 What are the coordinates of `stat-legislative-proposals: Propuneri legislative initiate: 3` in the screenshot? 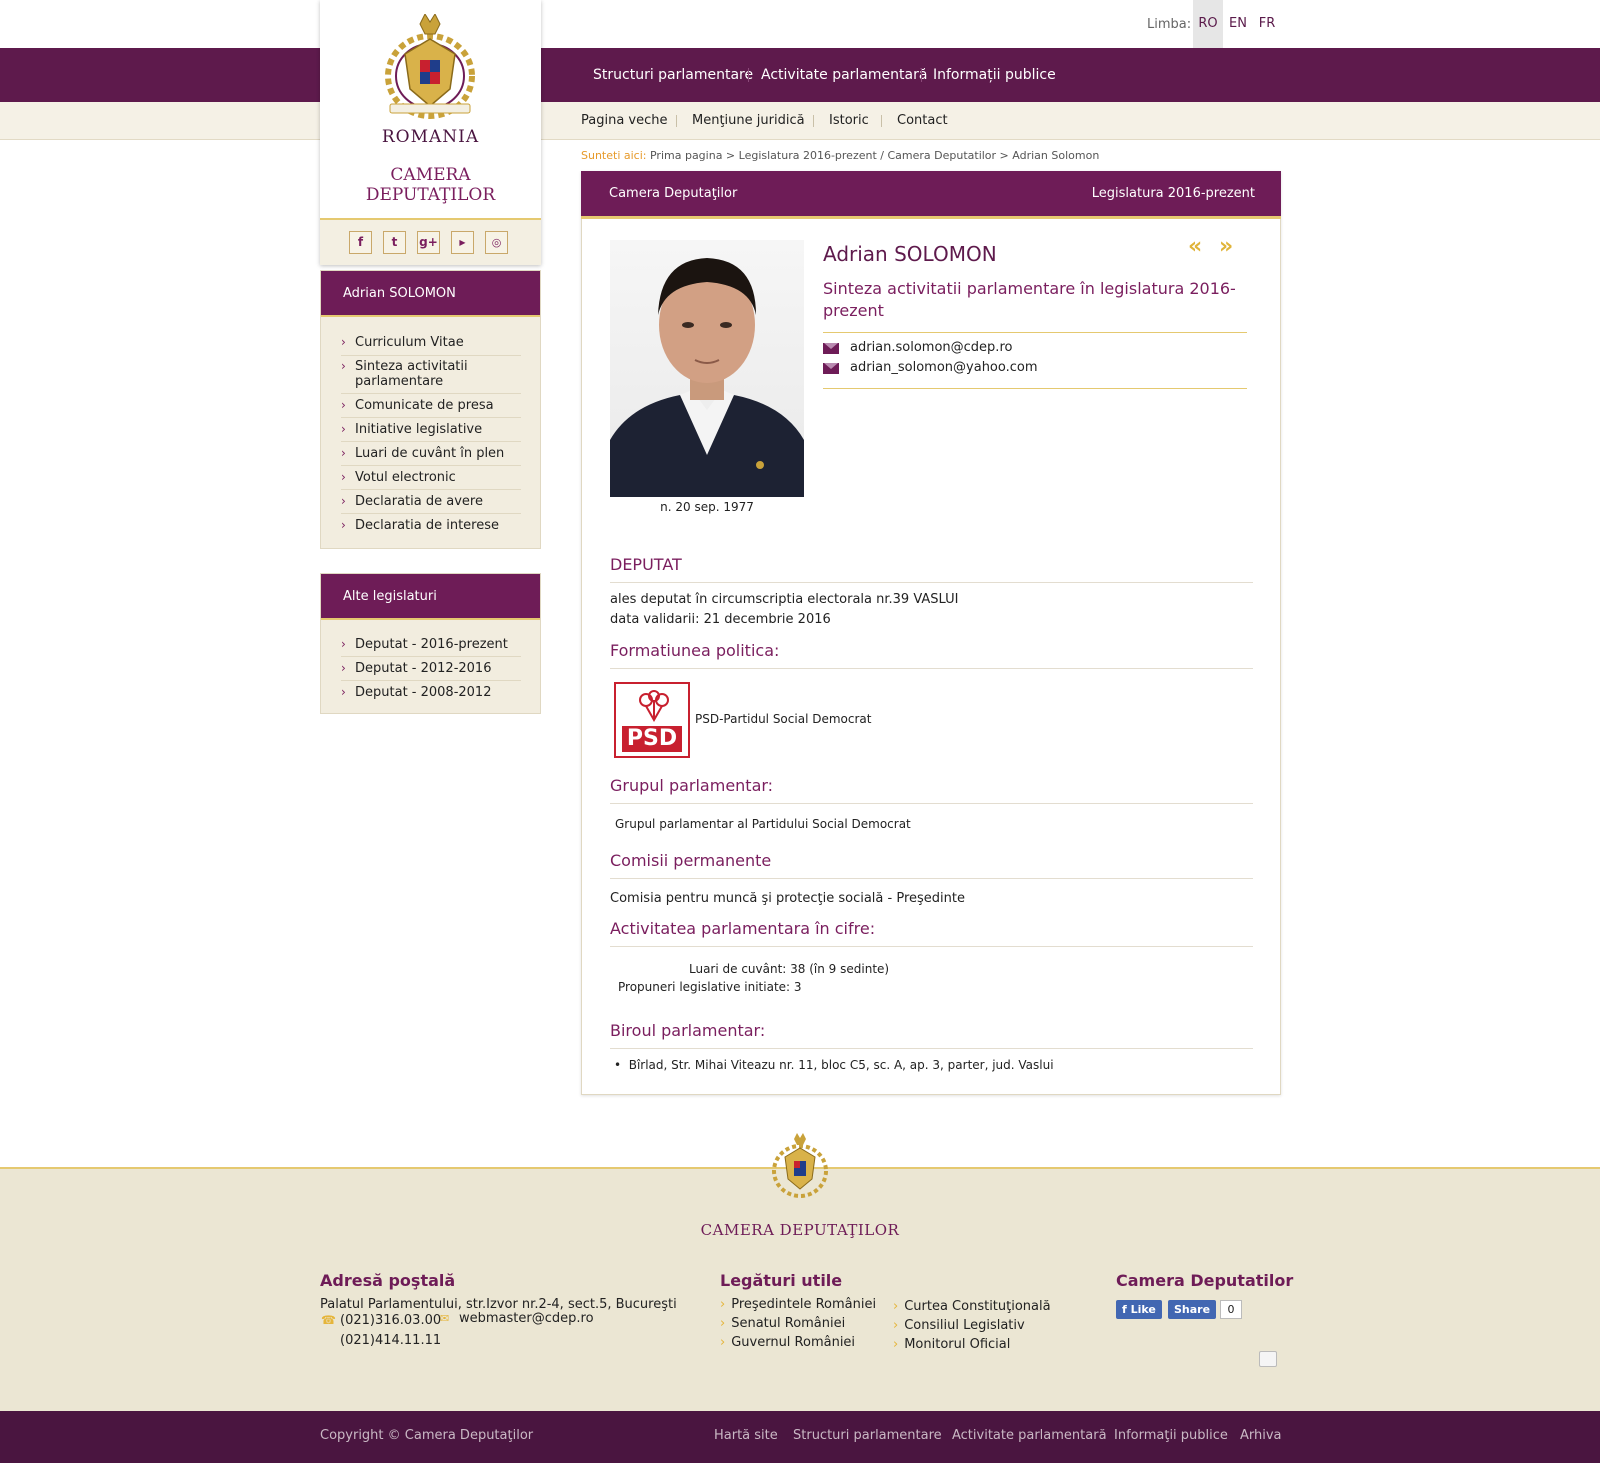 It's located at (710, 987).